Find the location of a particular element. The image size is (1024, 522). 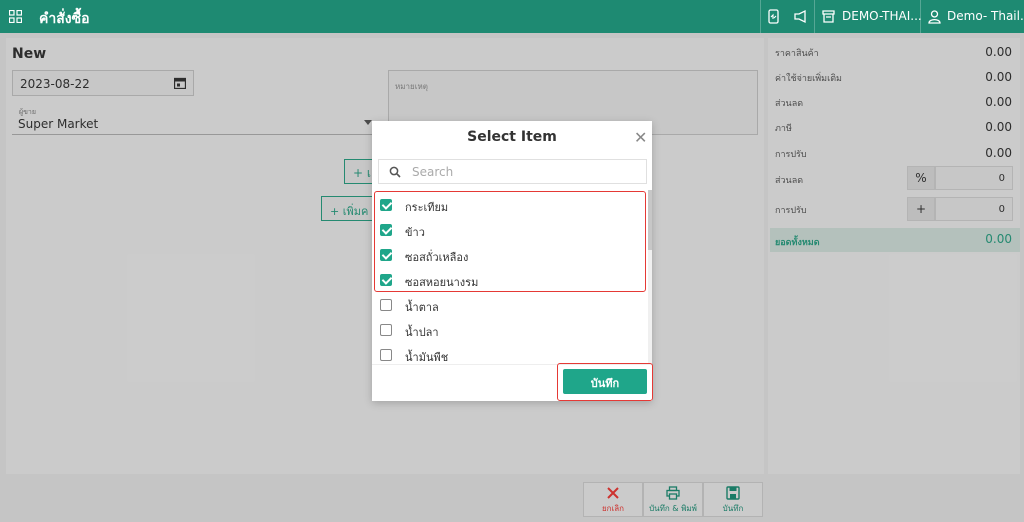

search-box is located at coordinates (512, 171).